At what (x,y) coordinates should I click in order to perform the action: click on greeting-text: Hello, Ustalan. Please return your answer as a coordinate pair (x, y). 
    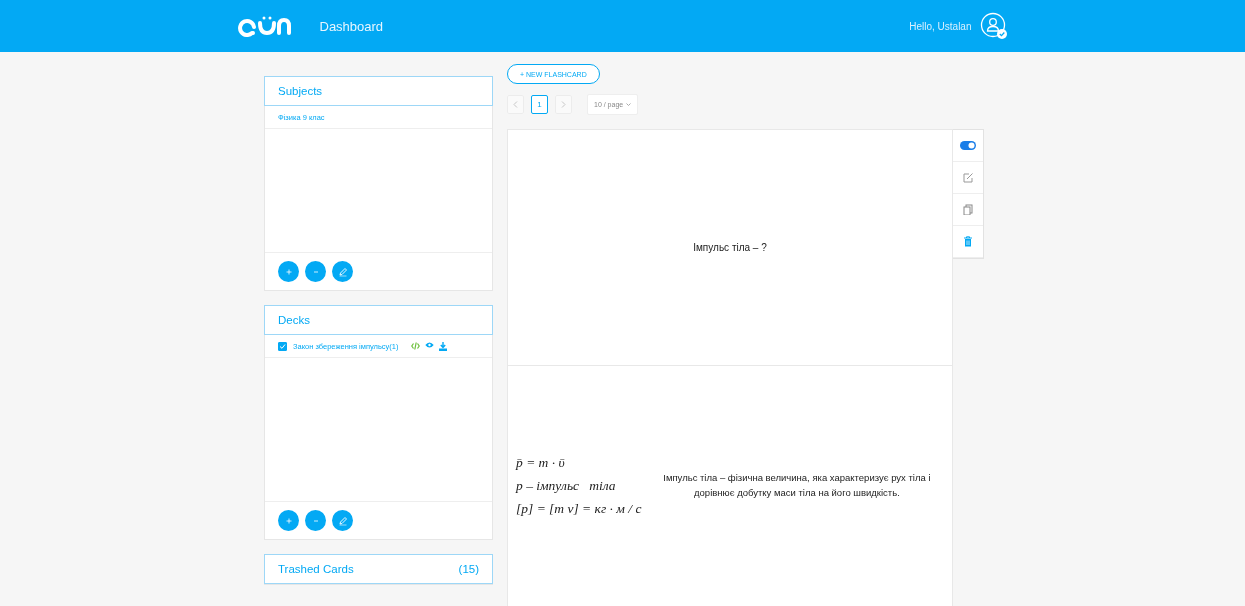
    Looking at the image, I should click on (940, 26).